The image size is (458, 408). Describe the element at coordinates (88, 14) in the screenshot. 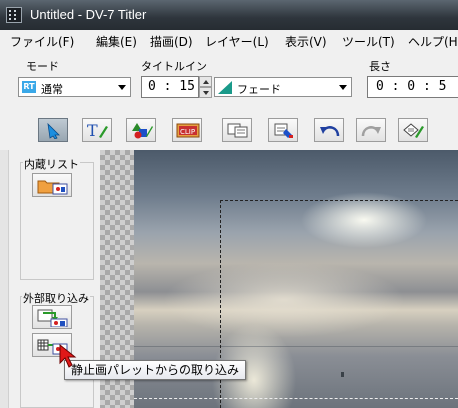

I see `window-title: Untitled - DV-7 Titler` at that location.